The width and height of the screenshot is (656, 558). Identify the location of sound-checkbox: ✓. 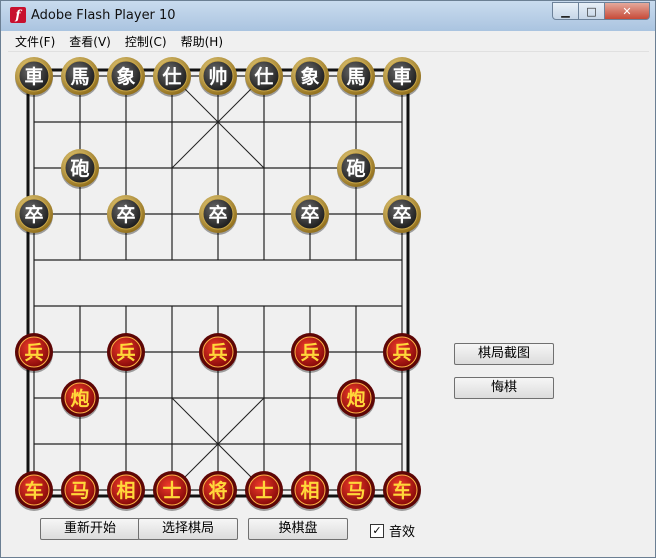
(377, 530).